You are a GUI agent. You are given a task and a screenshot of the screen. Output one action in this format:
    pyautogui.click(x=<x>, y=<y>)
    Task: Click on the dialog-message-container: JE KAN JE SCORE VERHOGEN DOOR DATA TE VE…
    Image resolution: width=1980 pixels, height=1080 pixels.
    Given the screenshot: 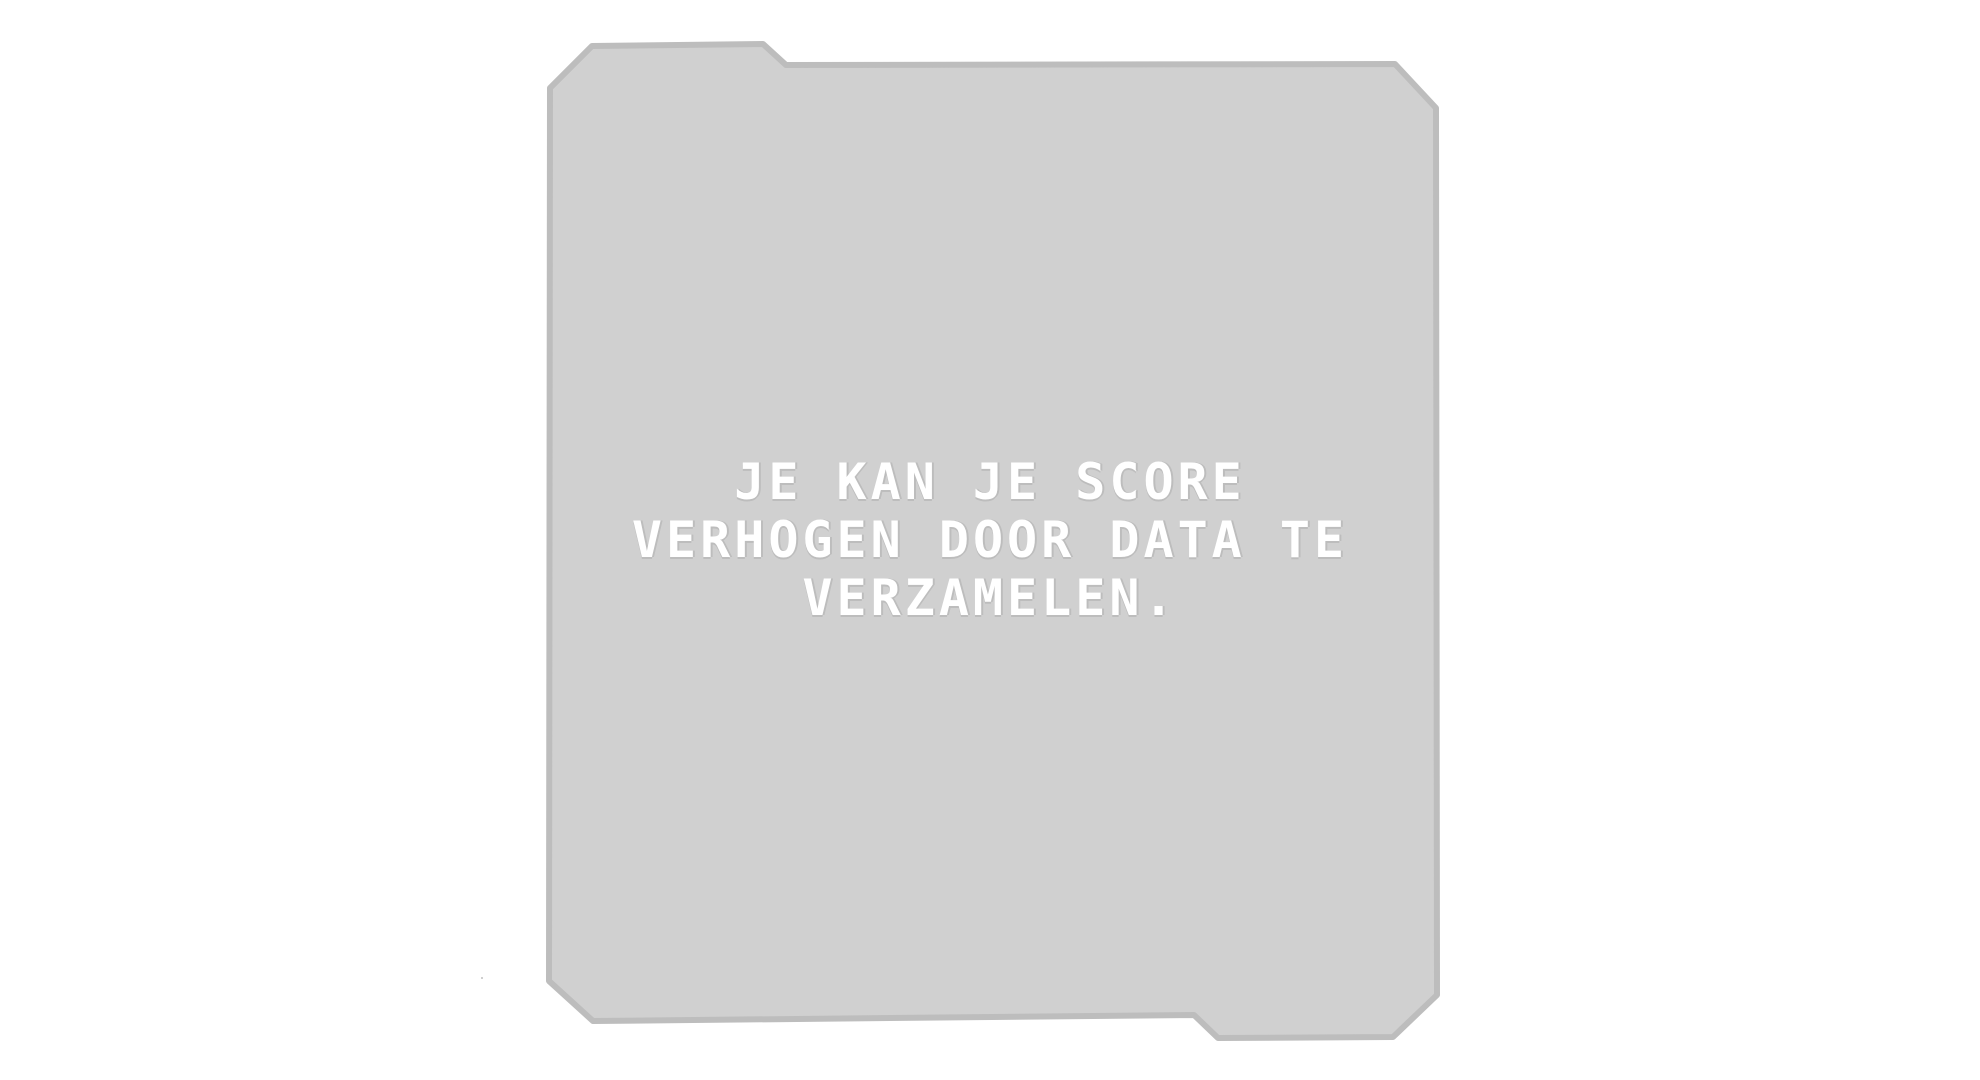 What is the action you would take?
    pyautogui.click(x=990, y=540)
    